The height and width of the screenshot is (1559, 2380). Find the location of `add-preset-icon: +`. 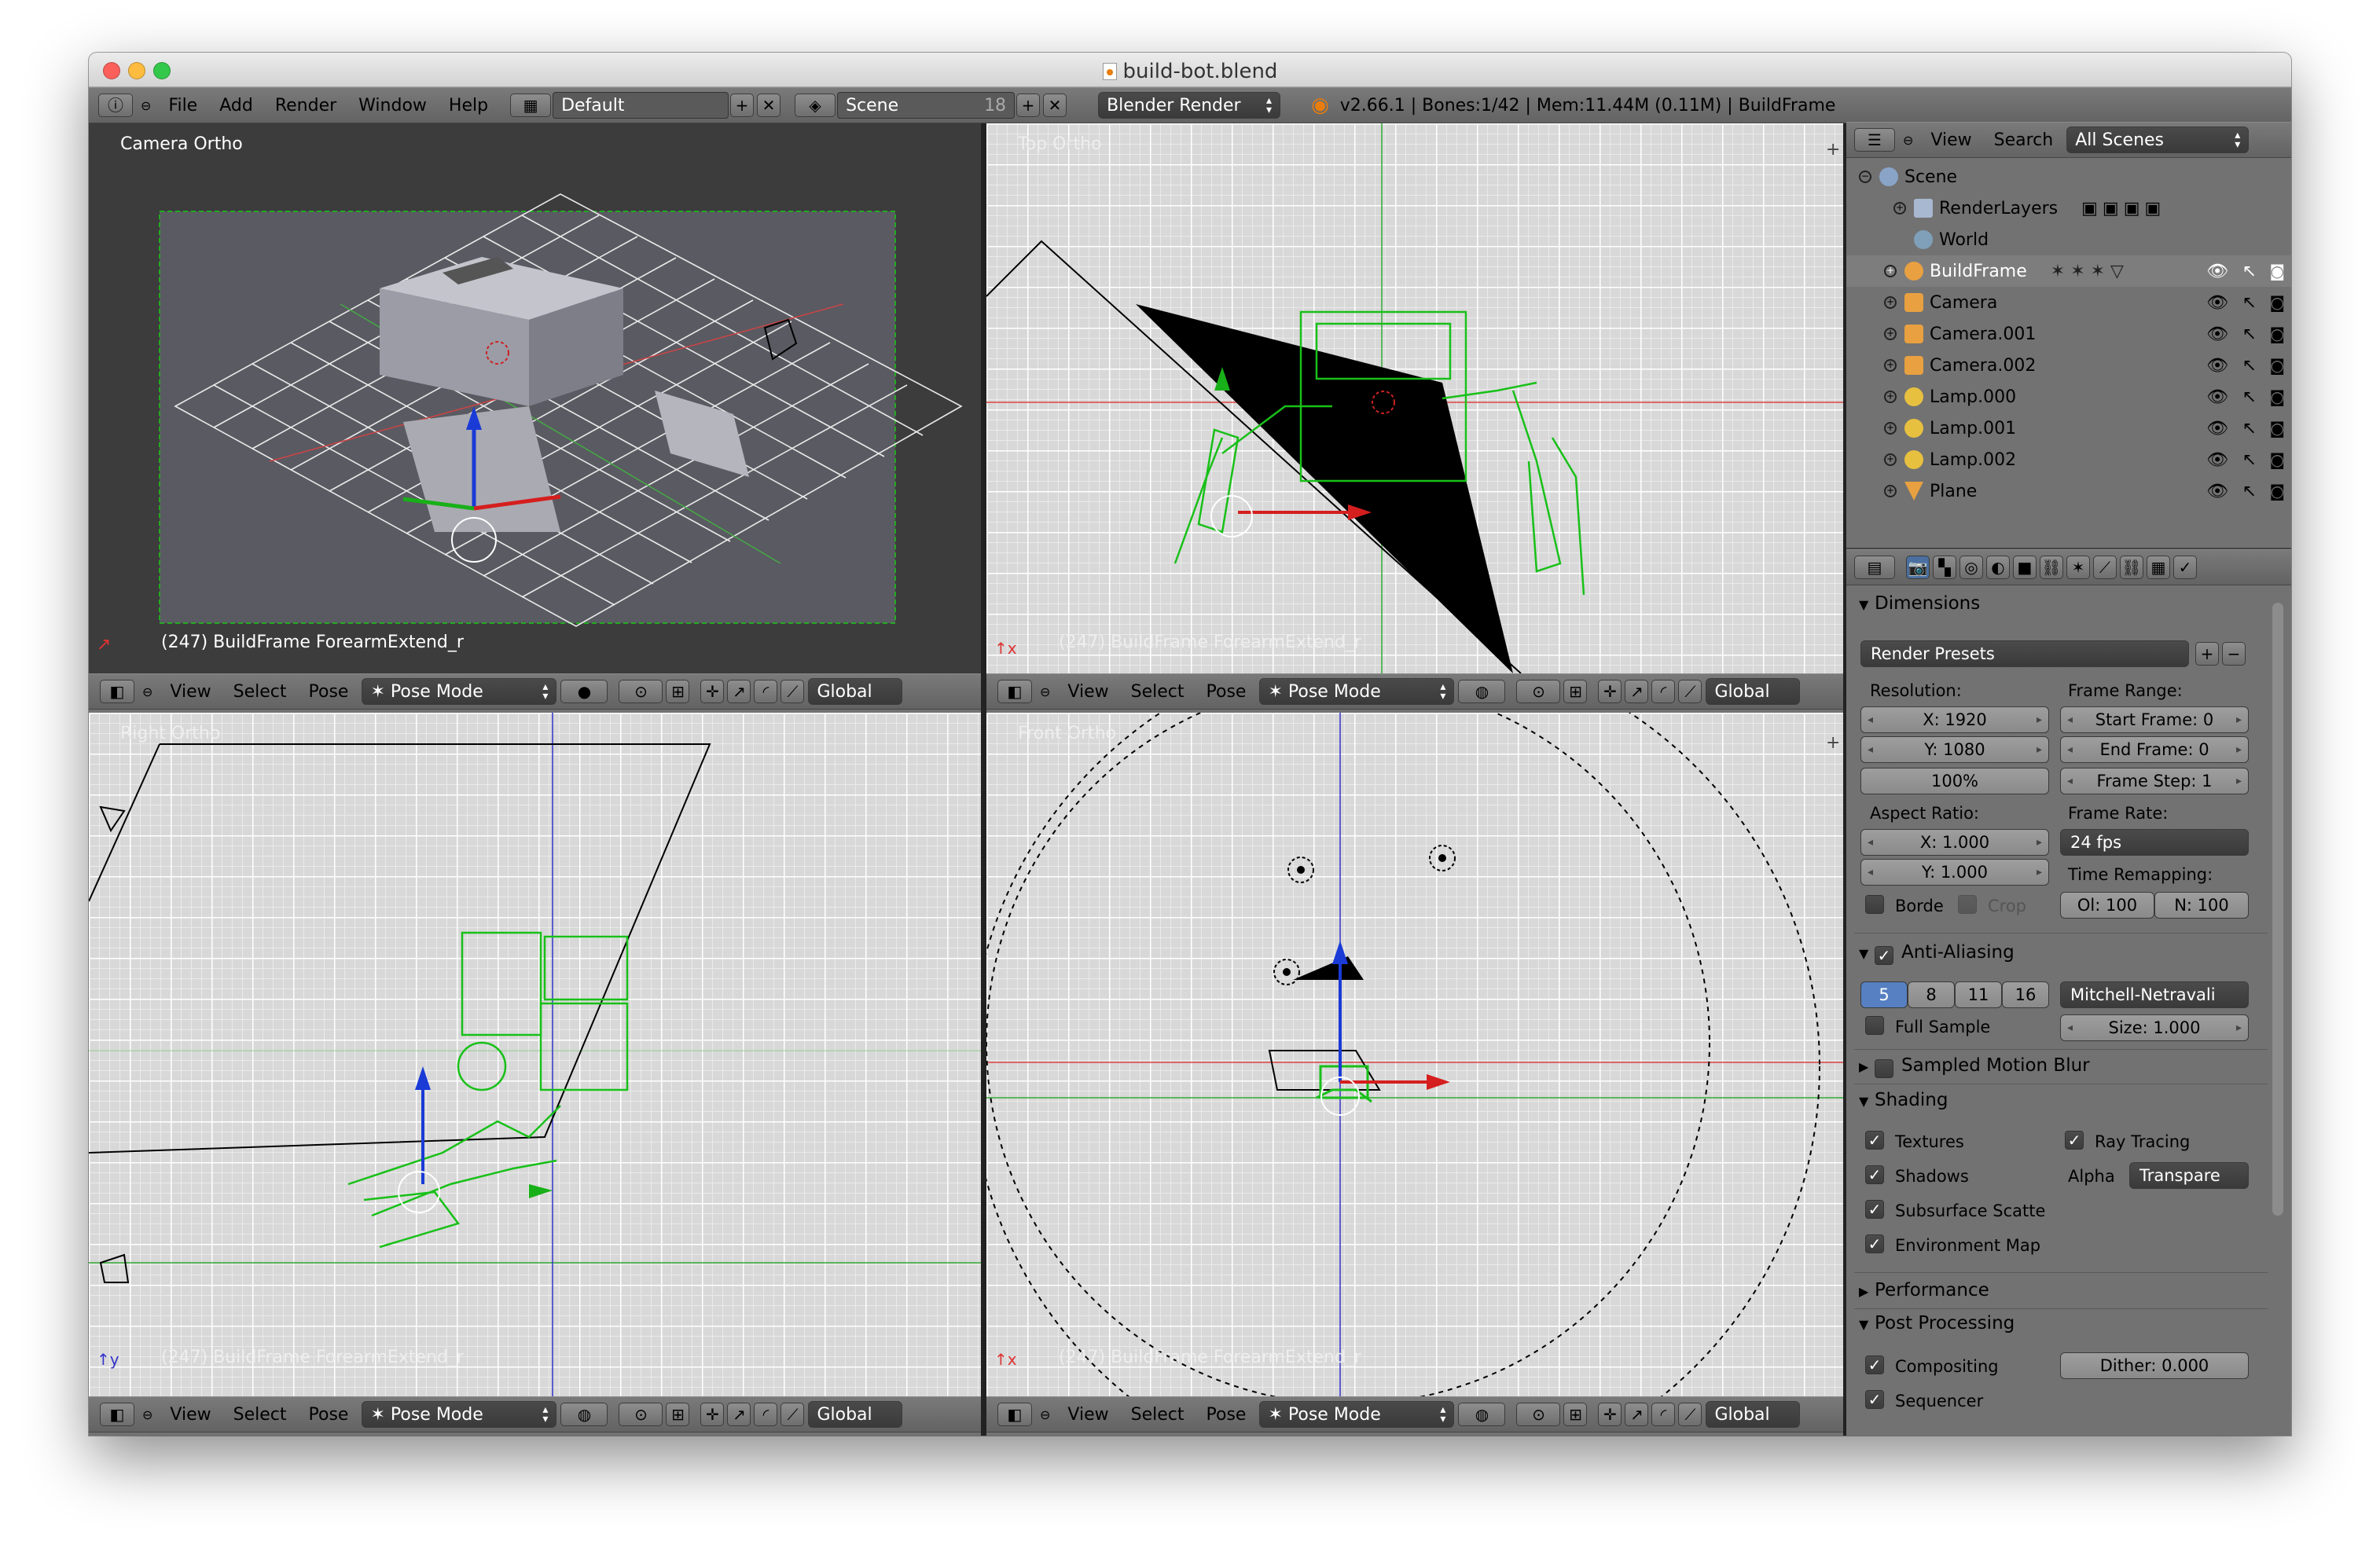

add-preset-icon: + is located at coordinates (2207, 654).